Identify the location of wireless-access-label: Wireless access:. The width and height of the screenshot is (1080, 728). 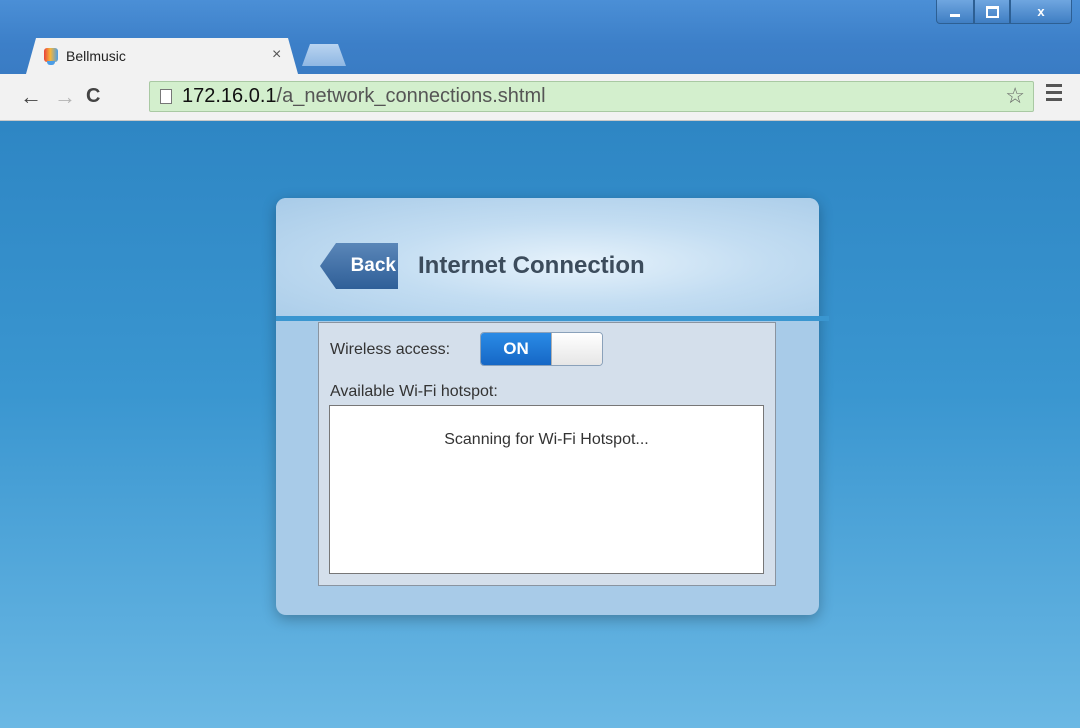
(390, 349).